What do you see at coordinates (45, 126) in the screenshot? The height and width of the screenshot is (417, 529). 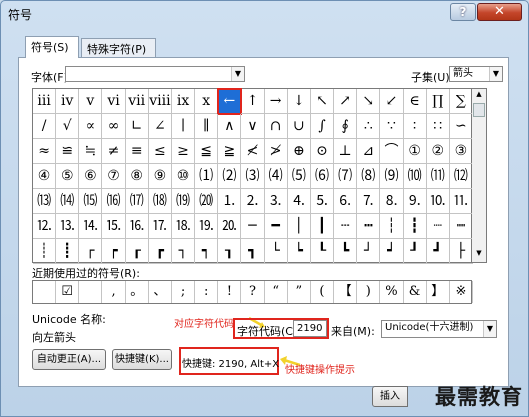 I see `symbol-cell: /` at bounding box center [45, 126].